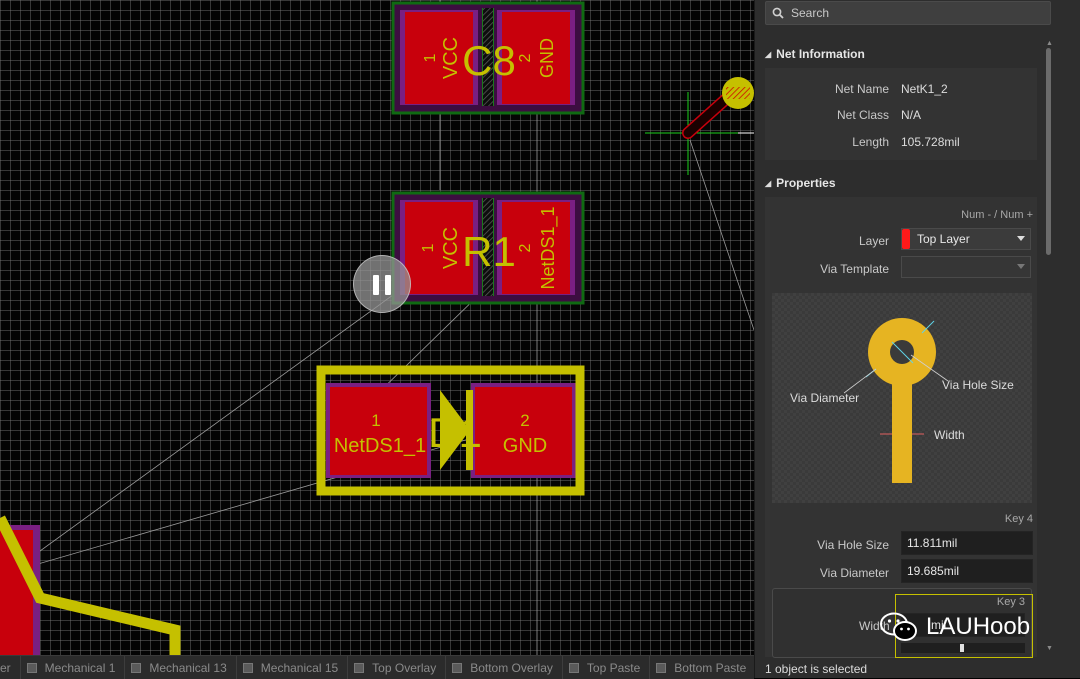 The image size is (1080, 679). Describe the element at coordinates (404, 667) in the screenshot. I see `layer-tab-label: Top Overlay` at that location.